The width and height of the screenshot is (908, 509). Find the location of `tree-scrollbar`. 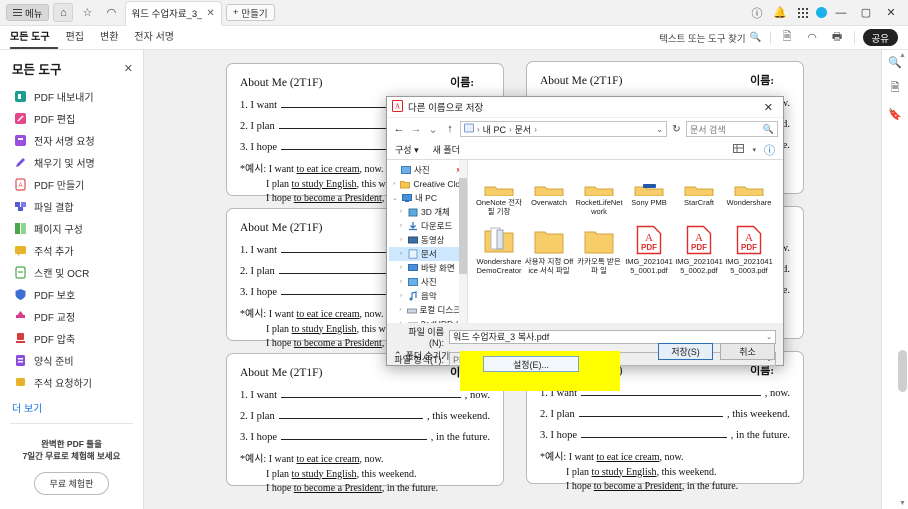

tree-scrollbar is located at coordinates (463, 241).